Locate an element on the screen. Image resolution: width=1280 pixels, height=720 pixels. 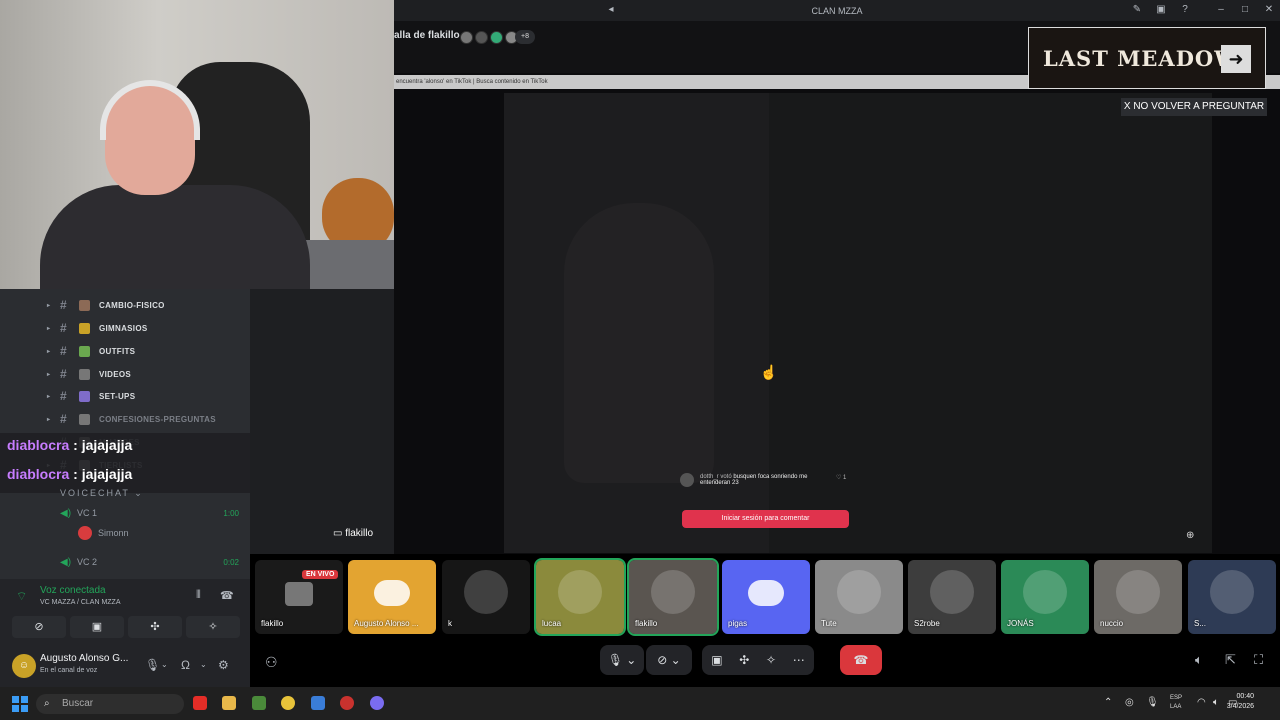
windows-start-icon is located at coordinates (20, 704).